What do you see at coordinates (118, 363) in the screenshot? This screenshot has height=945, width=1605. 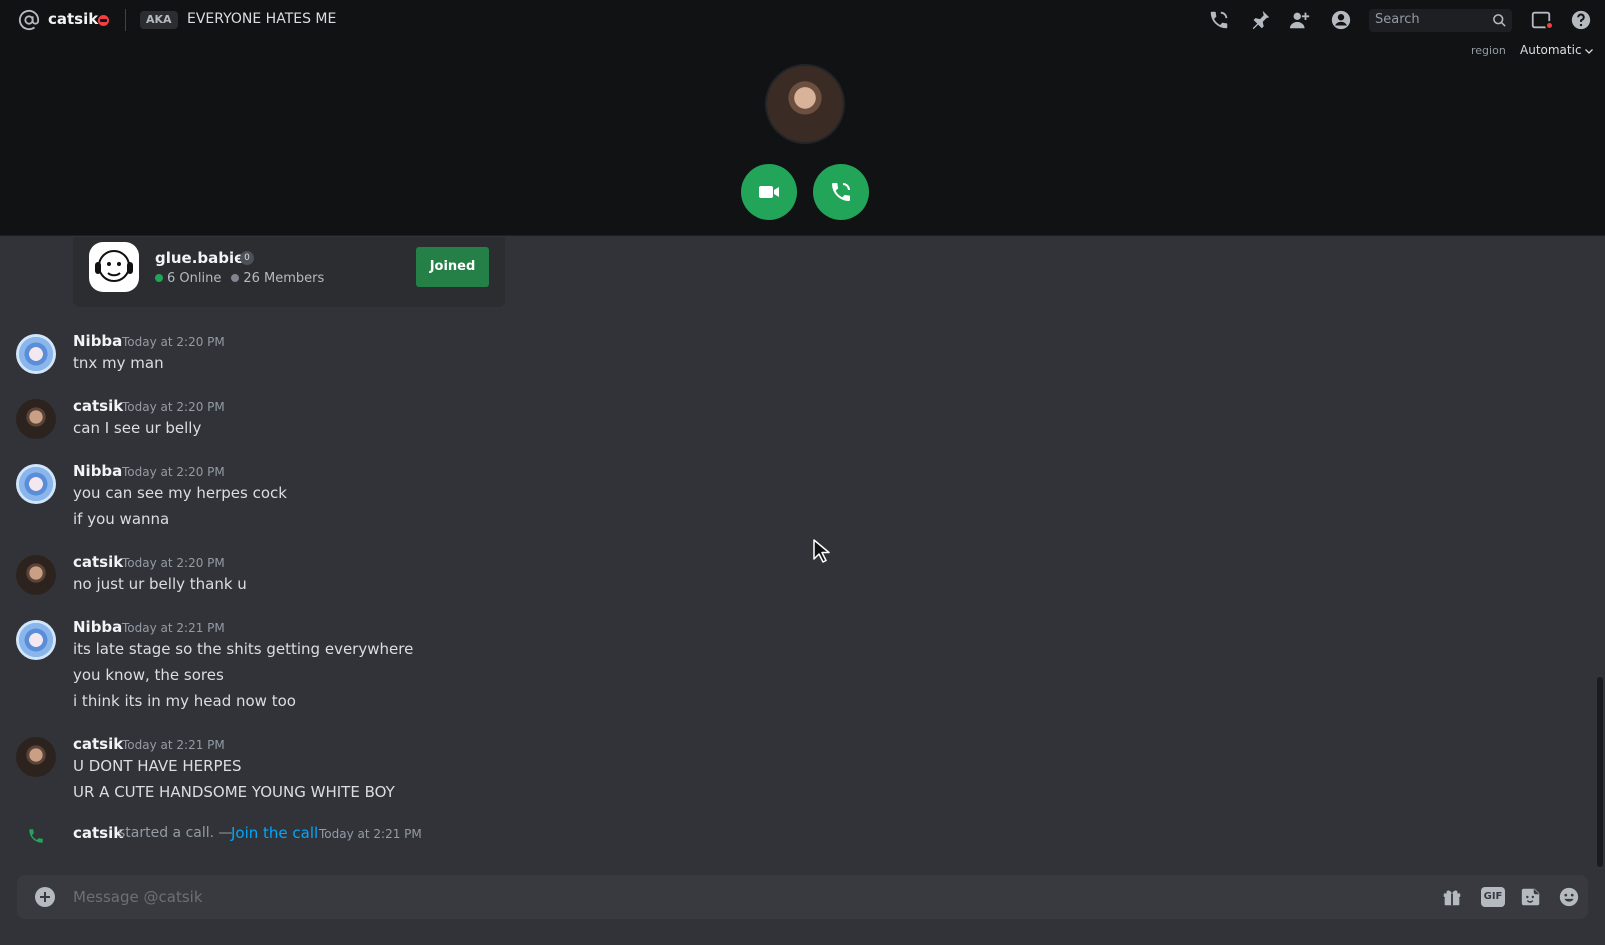 I see `message-text: tnx my man` at bounding box center [118, 363].